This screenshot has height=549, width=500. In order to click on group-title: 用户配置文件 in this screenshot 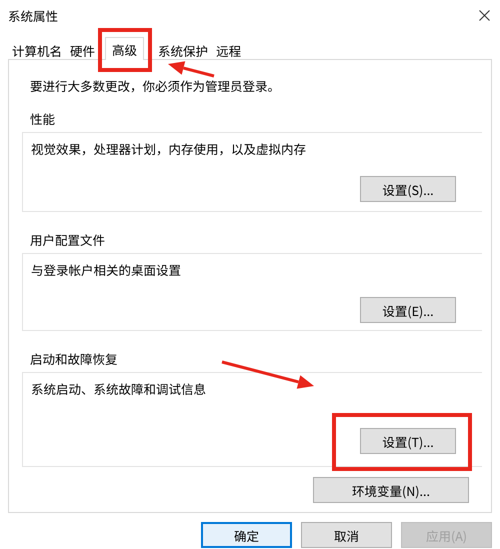, I will do `click(67, 239)`.